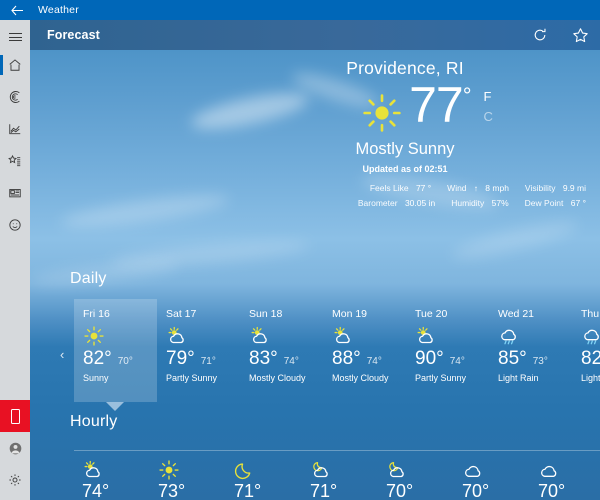 The height and width of the screenshot is (500, 600). Describe the element at coordinates (94, 421) in the screenshot. I see `hourly-section-title: Hourly` at that location.